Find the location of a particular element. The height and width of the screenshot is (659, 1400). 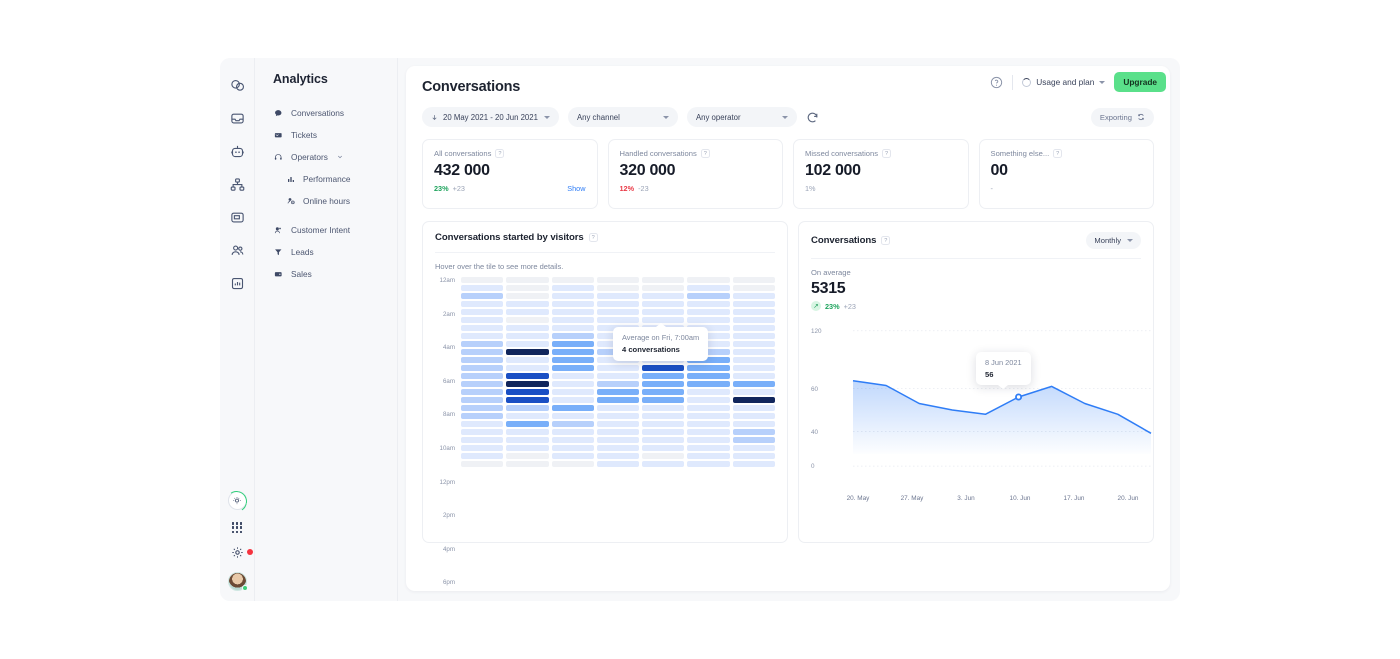

mail-open-icon is located at coordinates (237, 217).